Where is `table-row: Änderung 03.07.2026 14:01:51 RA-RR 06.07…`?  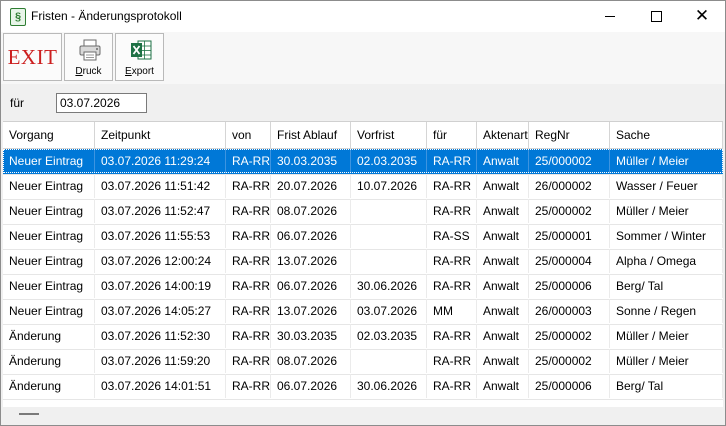 table-row: Änderung 03.07.2026 14:01:51 RA-RR 06.07… is located at coordinates (363, 387).